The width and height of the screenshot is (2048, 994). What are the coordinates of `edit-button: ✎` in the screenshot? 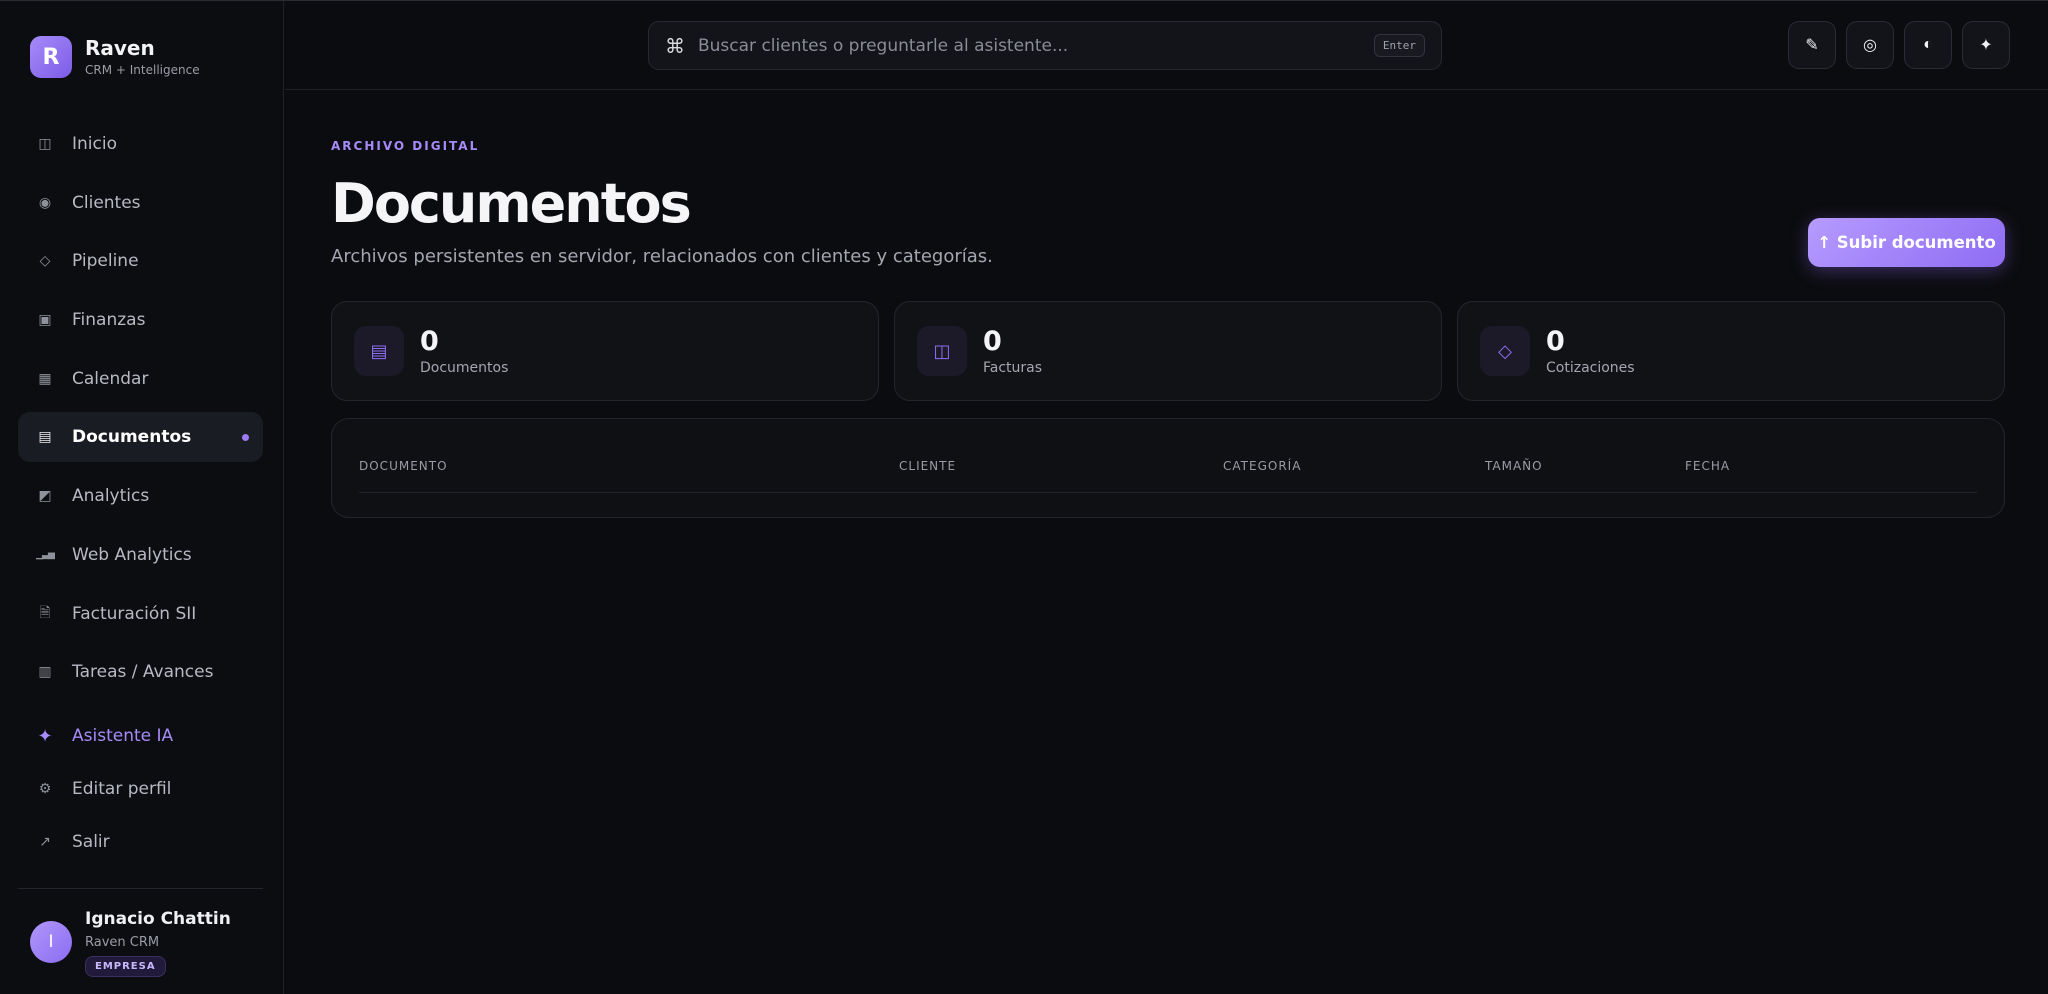 It's located at (1812, 45).